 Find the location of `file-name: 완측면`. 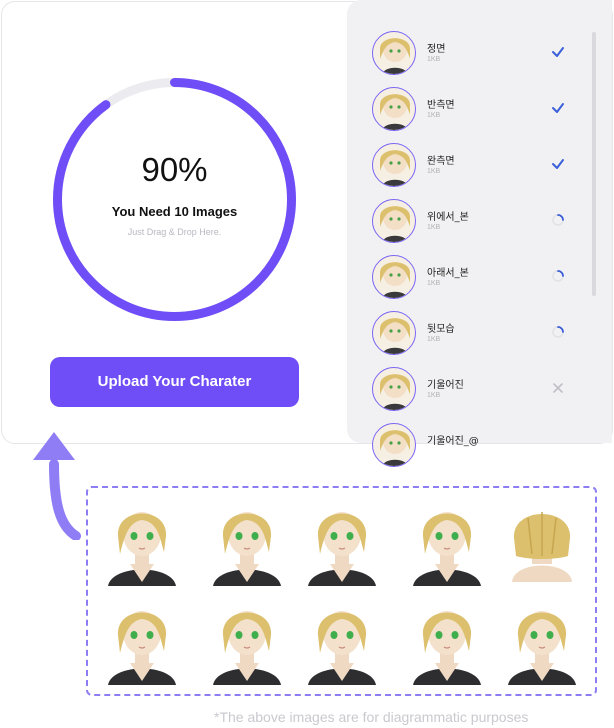

file-name: 완측면 is located at coordinates (441, 161).